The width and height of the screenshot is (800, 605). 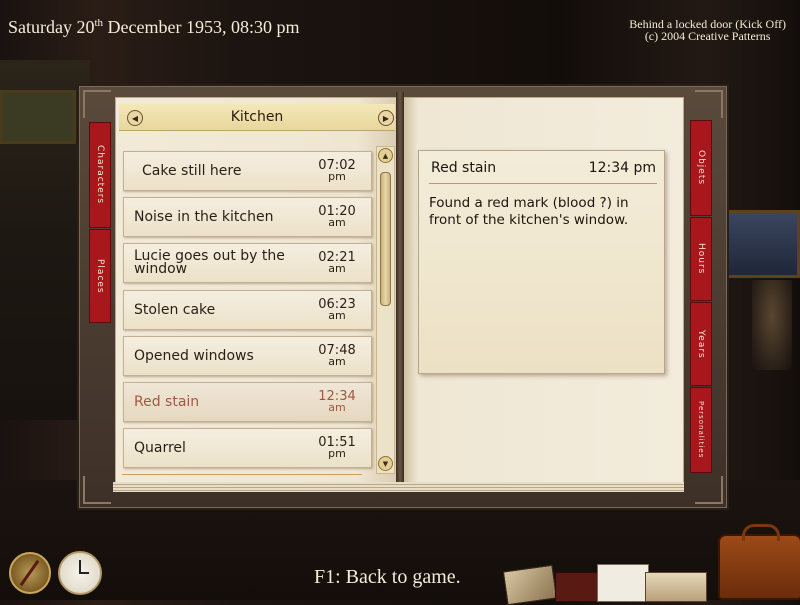 What do you see at coordinates (30, 573) in the screenshot?
I see `compass-icon` at bounding box center [30, 573].